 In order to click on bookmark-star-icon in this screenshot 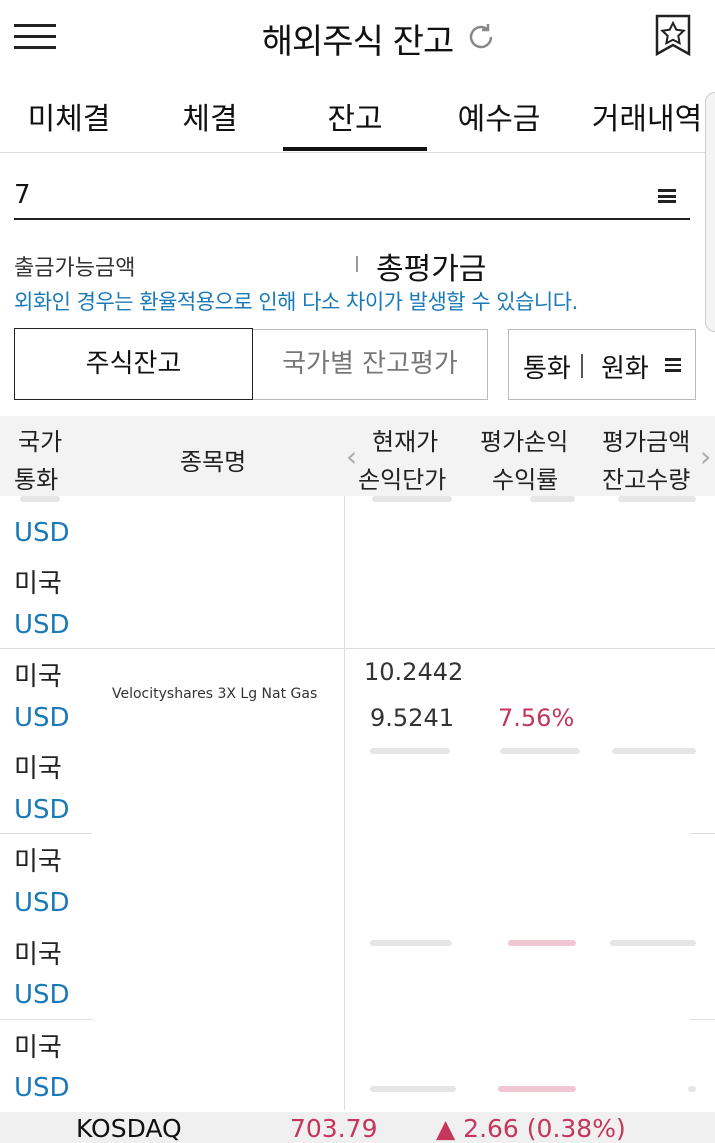, I will do `click(673, 35)`.